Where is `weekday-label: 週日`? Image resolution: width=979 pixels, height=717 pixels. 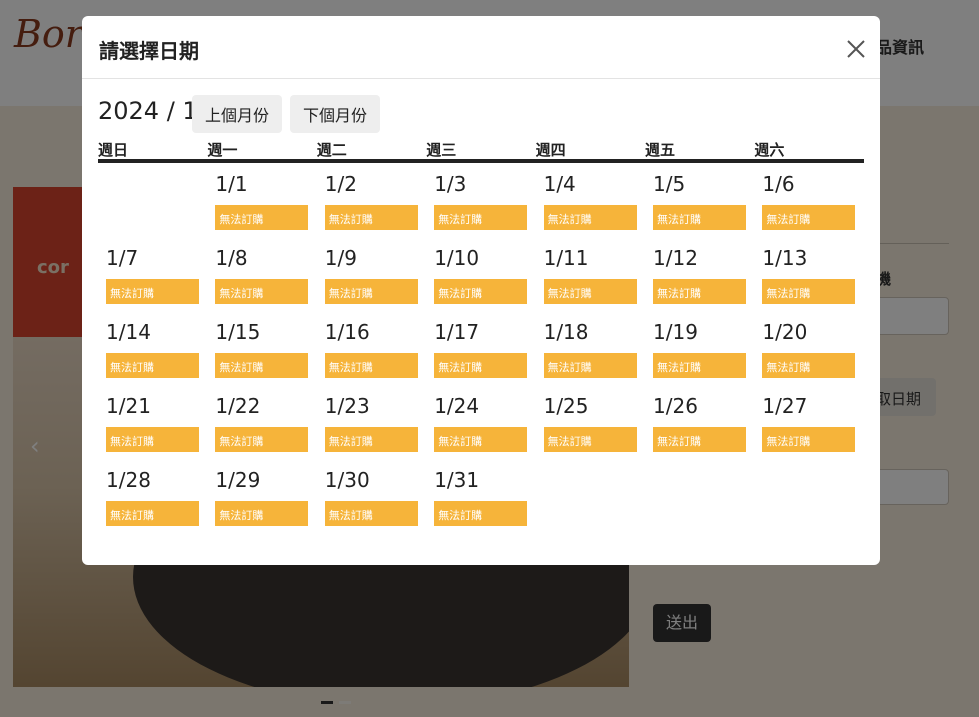 weekday-label: 週日 is located at coordinates (113, 150).